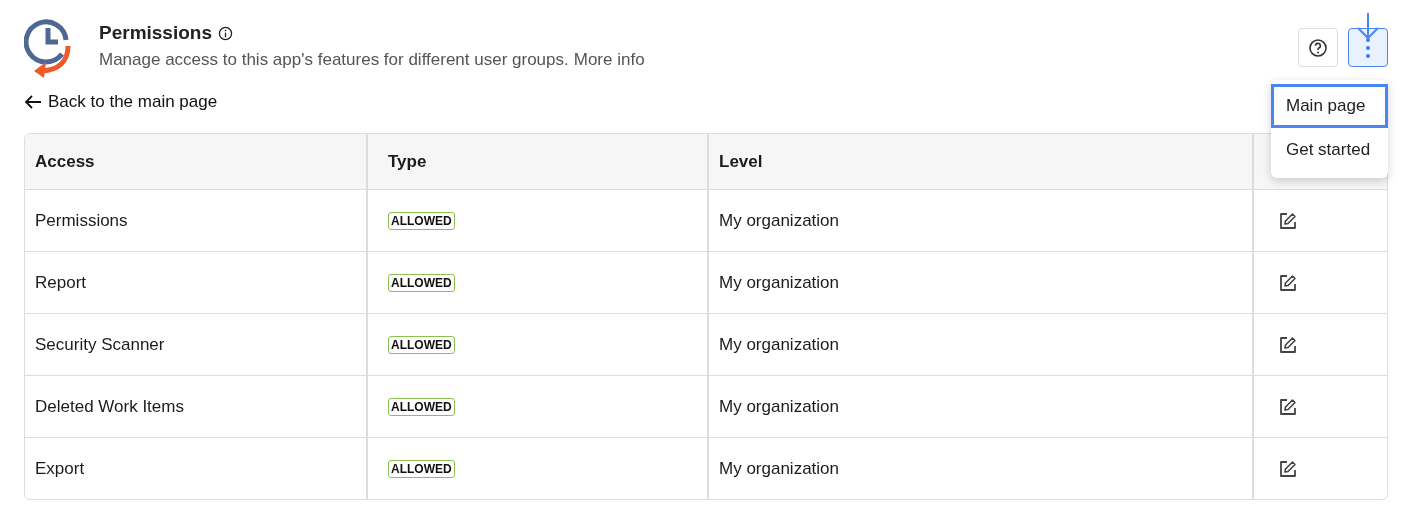 The height and width of the screenshot is (522, 1409). Describe the element at coordinates (33, 102) in the screenshot. I see `back-arrow-icon` at that location.